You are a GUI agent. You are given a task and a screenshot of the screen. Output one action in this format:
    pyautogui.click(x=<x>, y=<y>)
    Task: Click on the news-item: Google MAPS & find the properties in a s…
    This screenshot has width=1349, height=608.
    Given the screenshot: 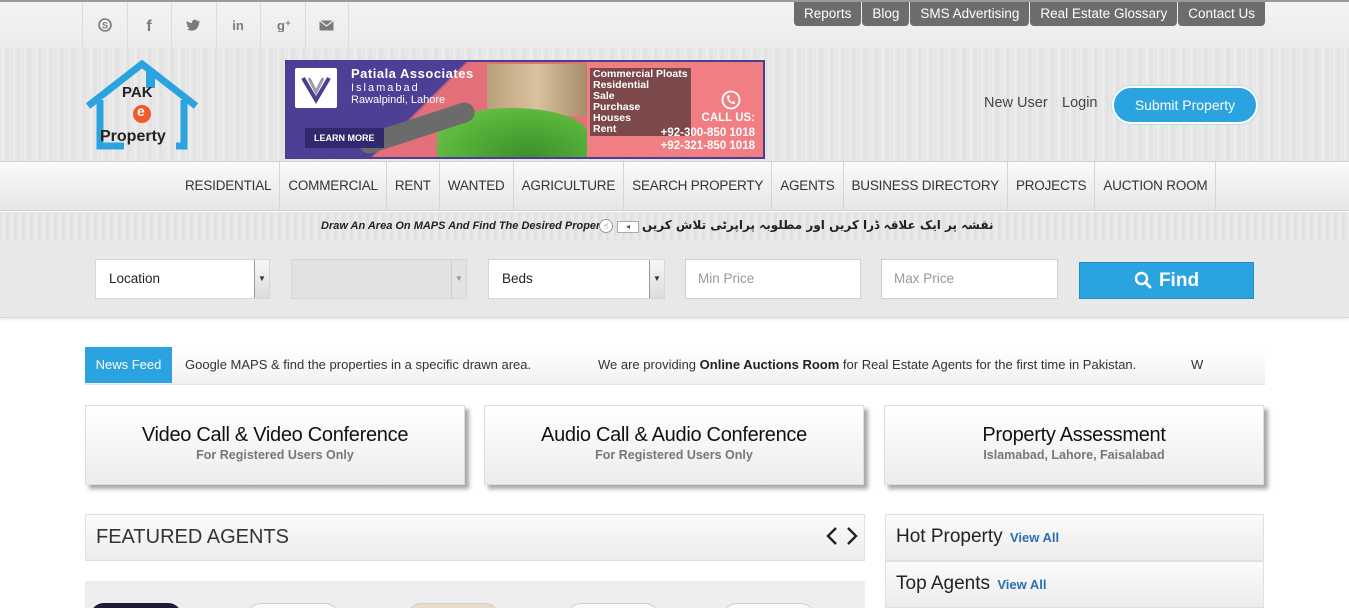 What is the action you would take?
    pyautogui.click(x=358, y=364)
    